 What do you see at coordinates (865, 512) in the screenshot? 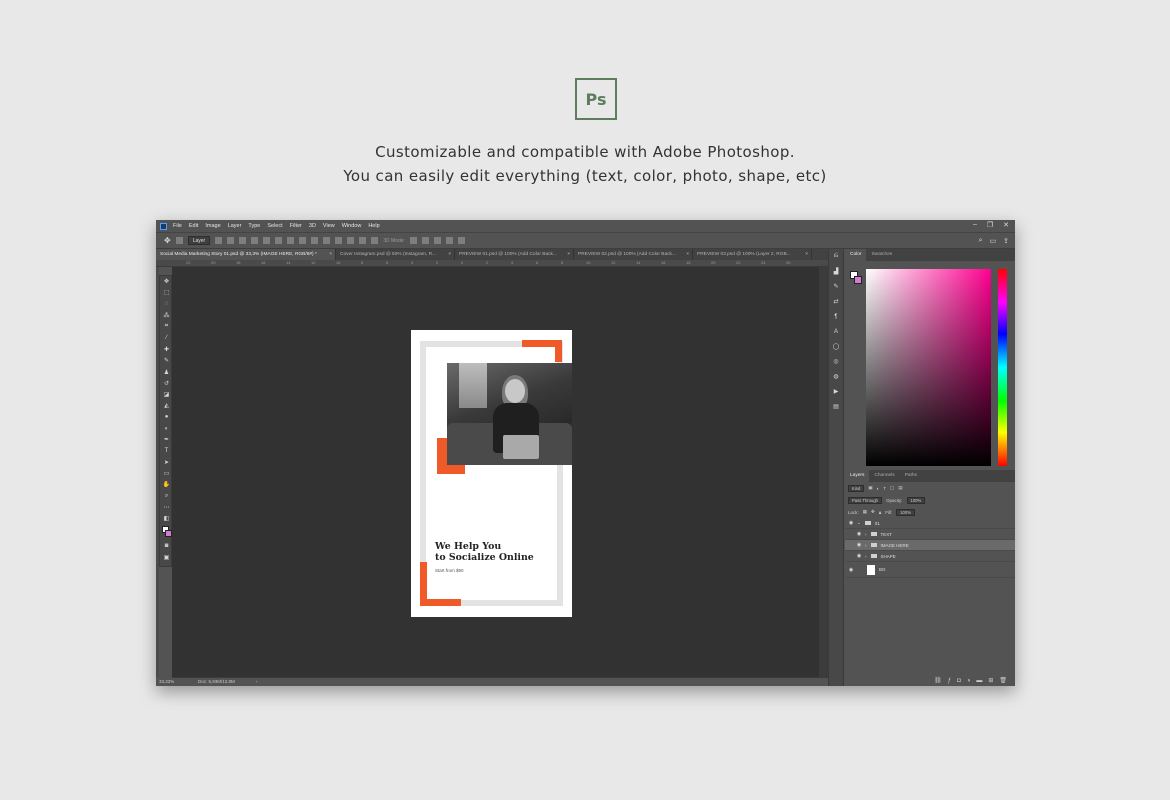
I see `lock-pixels-icon: ▦` at bounding box center [865, 512].